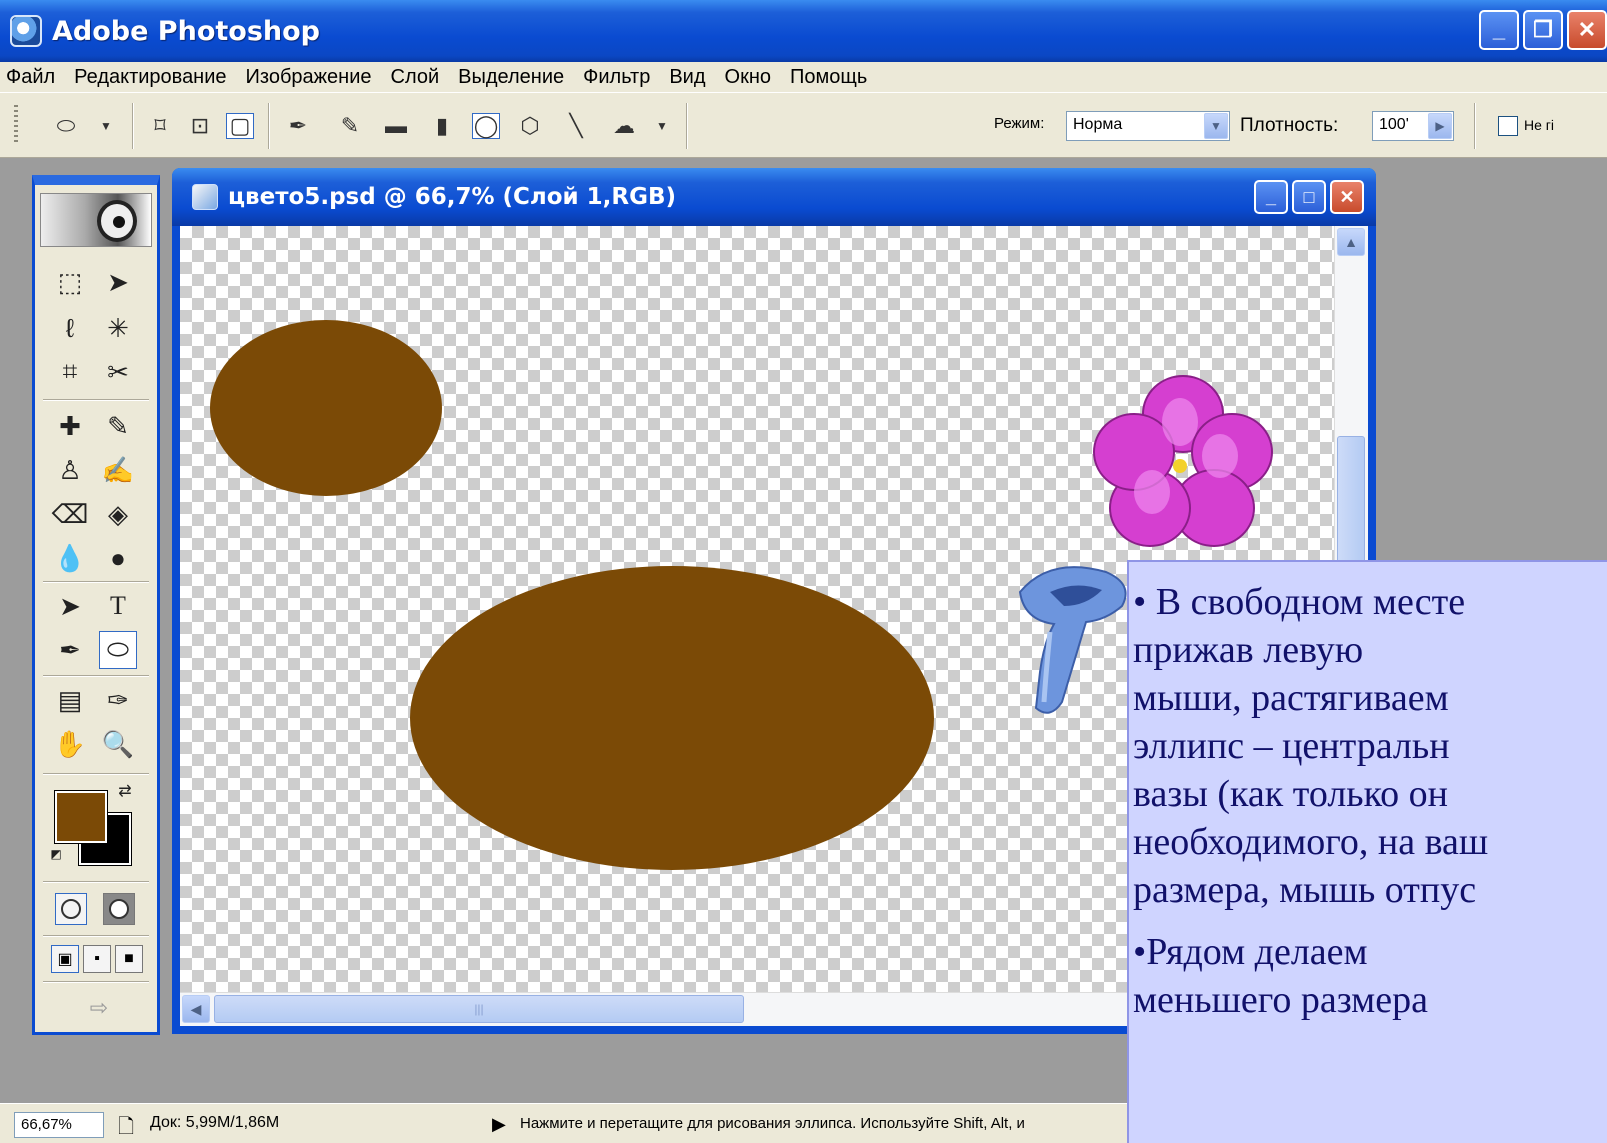  Describe the element at coordinates (1248, 650) in the screenshot. I see `note-line: прижав левую` at that location.